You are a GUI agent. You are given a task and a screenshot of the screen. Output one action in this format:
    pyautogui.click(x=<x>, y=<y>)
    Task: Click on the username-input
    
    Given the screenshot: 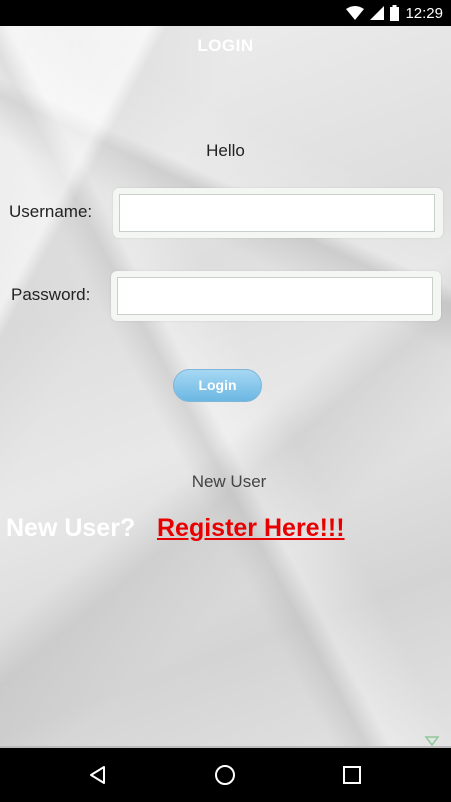 What is the action you would take?
    pyautogui.click(x=277, y=213)
    